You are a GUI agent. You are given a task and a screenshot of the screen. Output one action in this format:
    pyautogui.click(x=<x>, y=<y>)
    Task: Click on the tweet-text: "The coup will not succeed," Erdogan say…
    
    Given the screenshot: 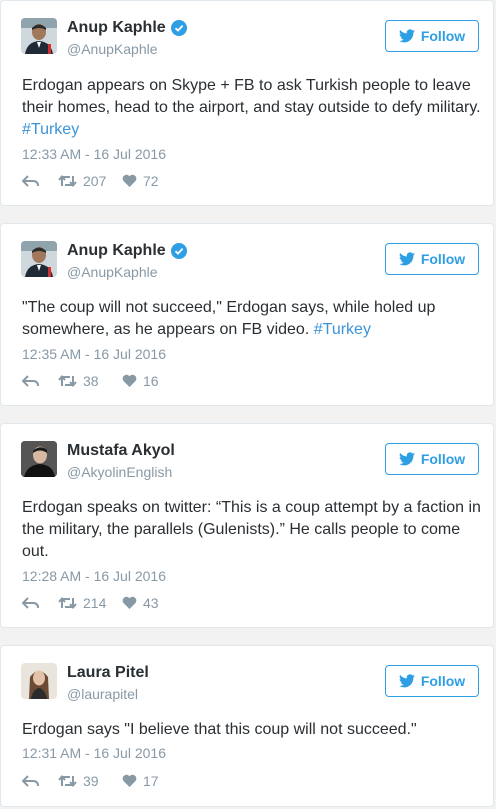 What is the action you would take?
    pyautogui.click(x=252, y=319)
    